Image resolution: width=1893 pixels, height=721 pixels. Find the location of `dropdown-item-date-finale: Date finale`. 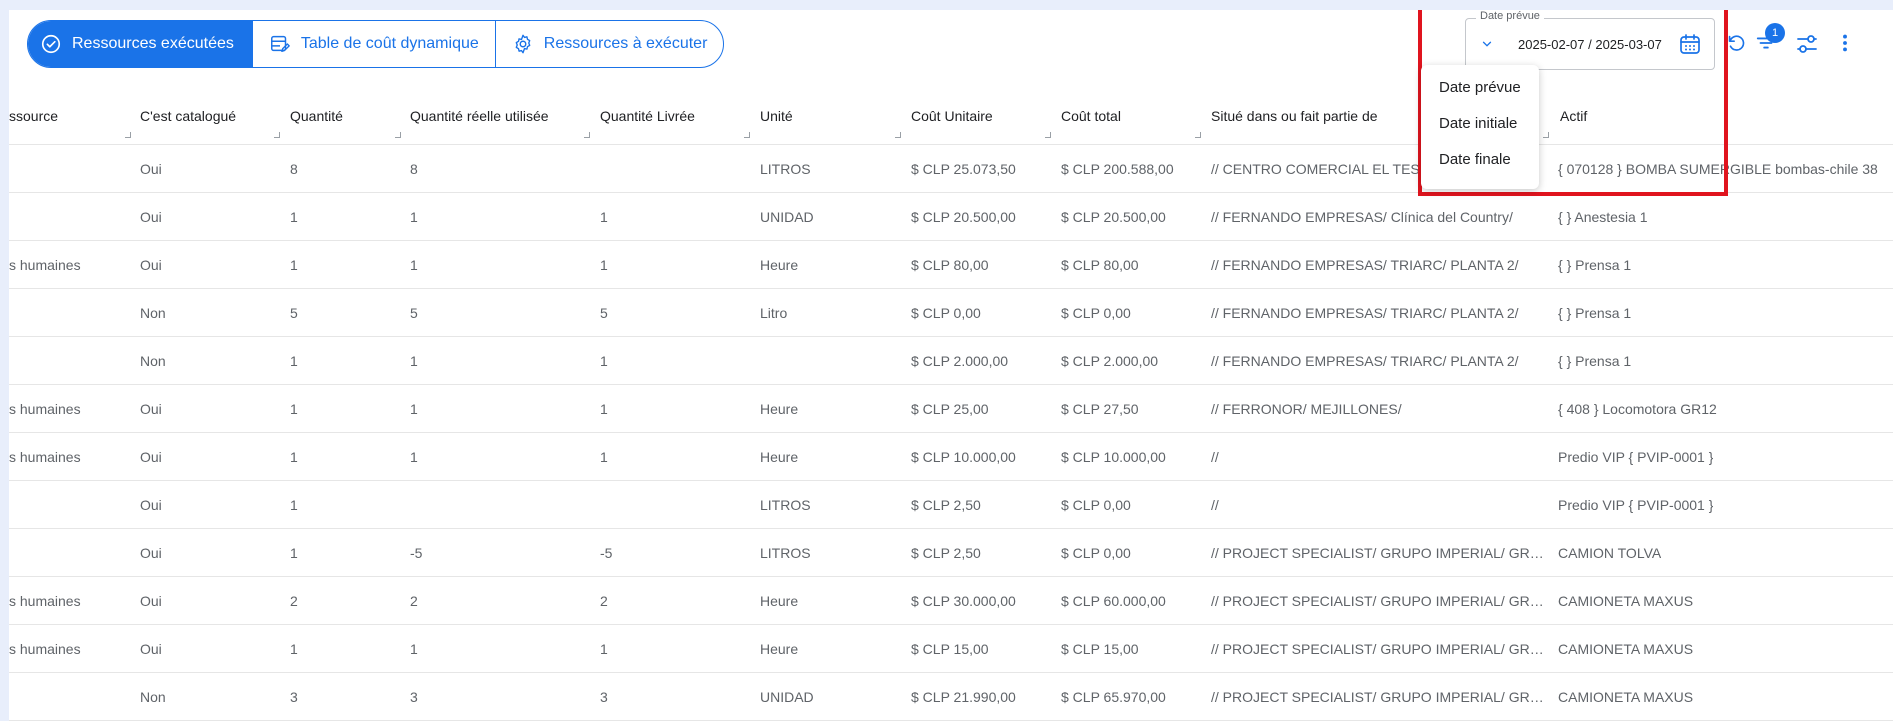

dropdown-item-date-finale: Date finale is located at coordinates (1480, 164).